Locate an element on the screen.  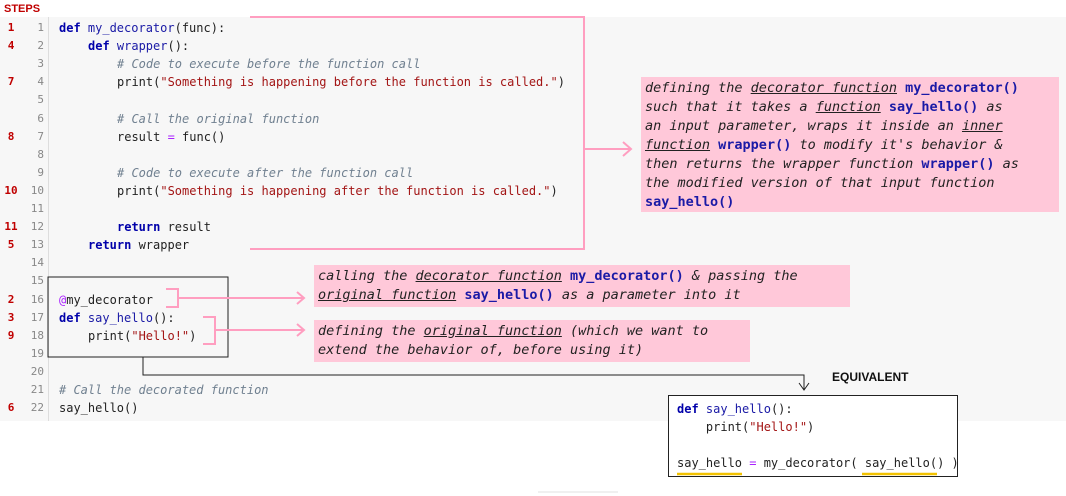
highlight-overlay is located at coordinates (807, 474).